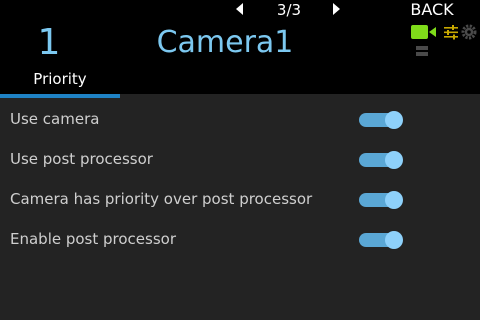  Describe the element at coordinates (469, 32) in the screenshot. I see `gear-icon` at that location.